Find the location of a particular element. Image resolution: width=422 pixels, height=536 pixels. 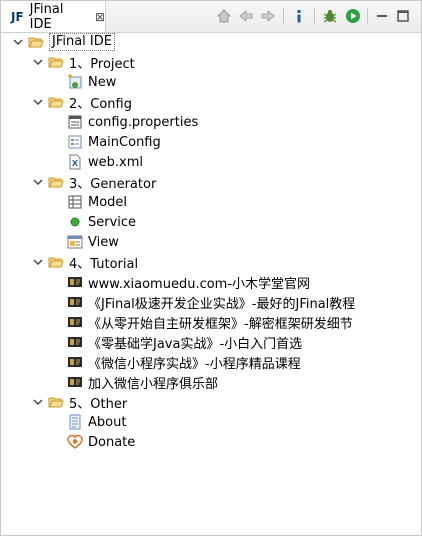

tree-group-label: 5、Other is located at coordinates (98, 404).